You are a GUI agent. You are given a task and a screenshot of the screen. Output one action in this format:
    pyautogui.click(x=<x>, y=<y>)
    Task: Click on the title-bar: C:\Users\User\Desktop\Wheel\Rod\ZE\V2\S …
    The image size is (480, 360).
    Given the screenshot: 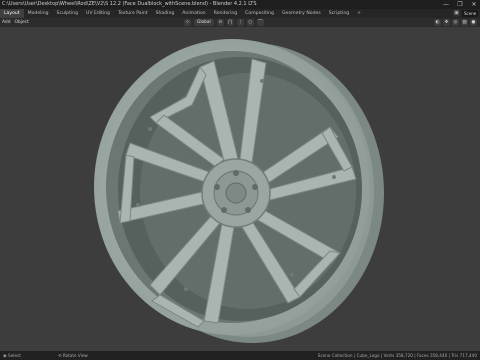 What is the action you would take?
    pyautogui.click(x=240, y=4)
    